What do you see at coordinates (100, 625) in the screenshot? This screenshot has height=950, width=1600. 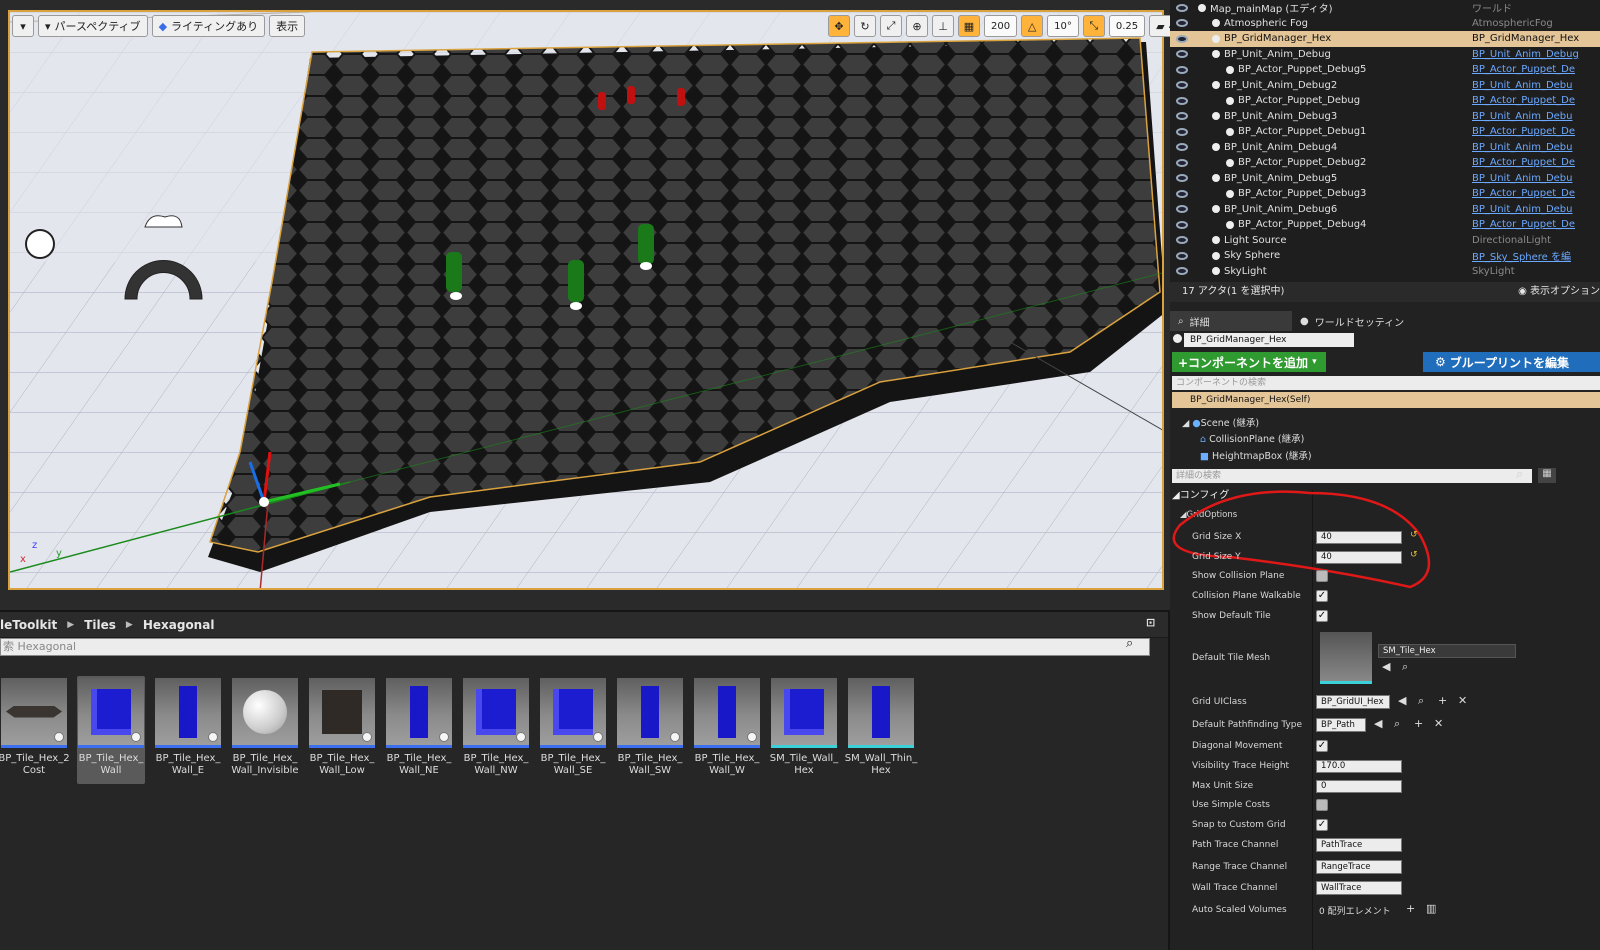 I see `breadcrumb-item: Tiles` at bounding box center [100, 625].